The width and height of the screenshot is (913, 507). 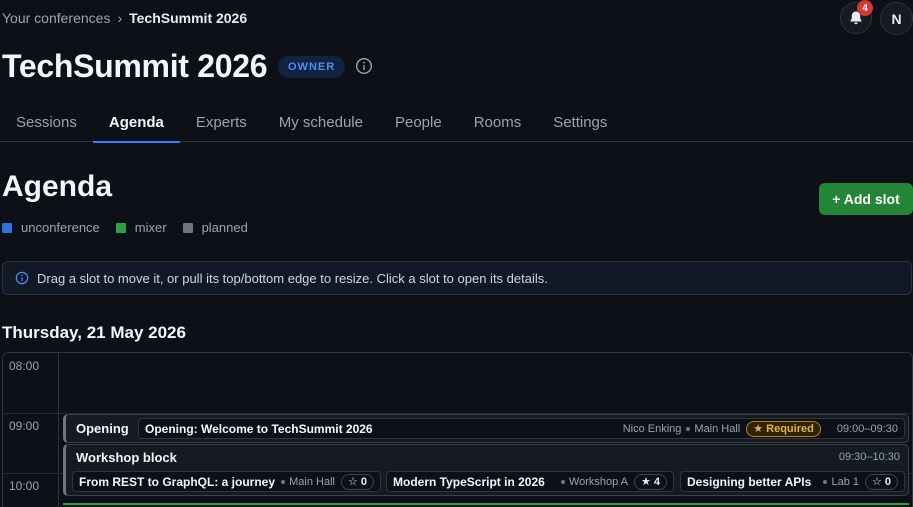 I want to click on session-title: From REST to GraphQL: a journey, so click(x=177, y=481).